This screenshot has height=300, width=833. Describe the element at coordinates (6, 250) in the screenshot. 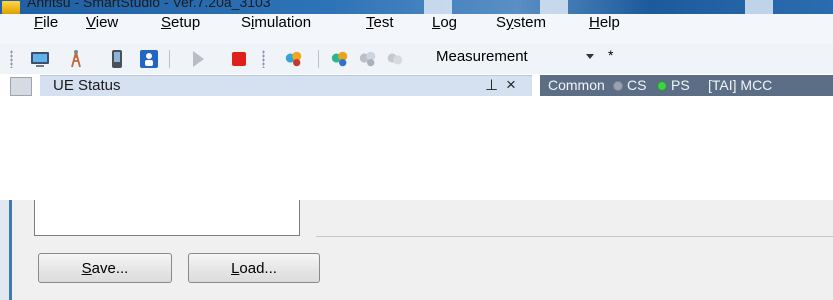

I see `panel-left-edge` at that location.